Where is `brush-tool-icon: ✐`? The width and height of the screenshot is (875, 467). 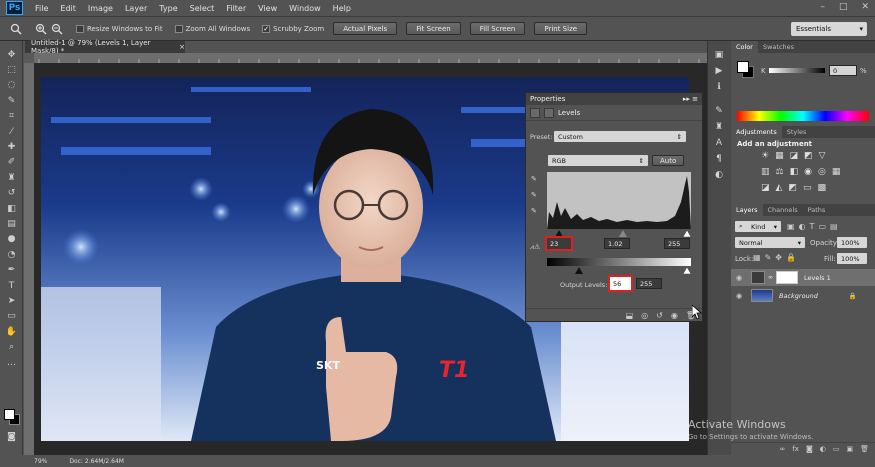
brush-tool-icon: ✐ is located at coordinates (11, 162).